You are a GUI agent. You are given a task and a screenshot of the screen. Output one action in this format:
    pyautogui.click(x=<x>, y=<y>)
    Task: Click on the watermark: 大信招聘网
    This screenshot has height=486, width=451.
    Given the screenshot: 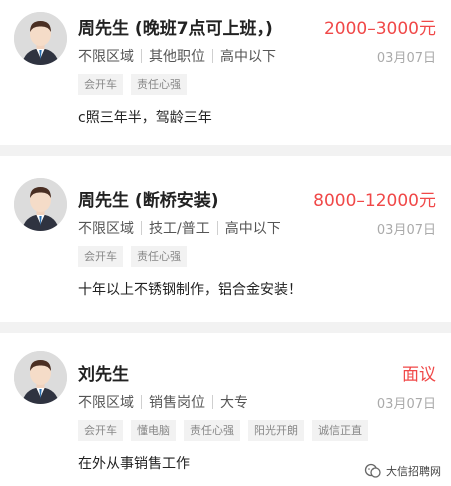 What is the action you would take?
    pyautogui.click(x=402, y=471)
    